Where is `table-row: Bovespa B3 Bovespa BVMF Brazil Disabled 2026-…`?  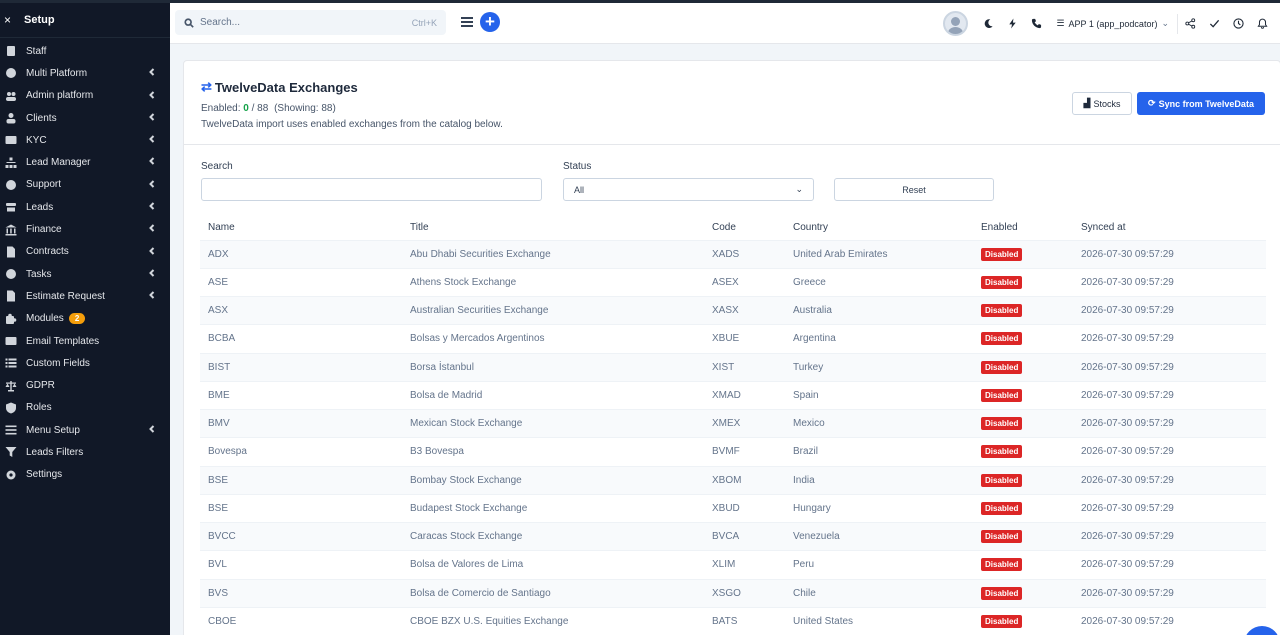
table-row: Bovespa B3 Bovespa BVMF Brazil Disabled 2026-… is located at coordinates (733, 451).